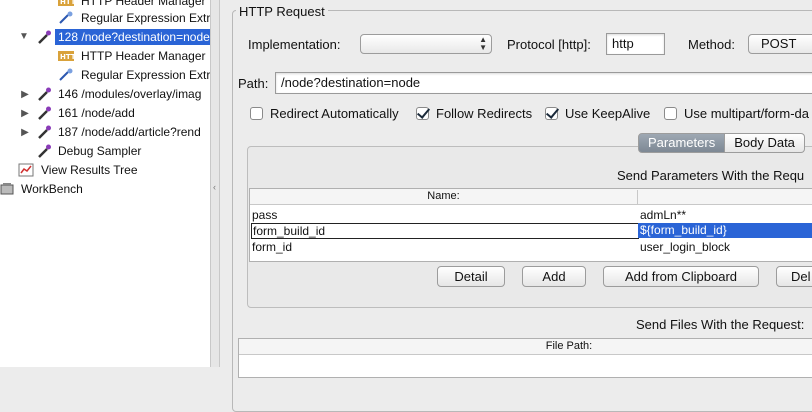 This screenshot has height=412, width=812. I want to click on detail-button: Detail, so click(471, 276).